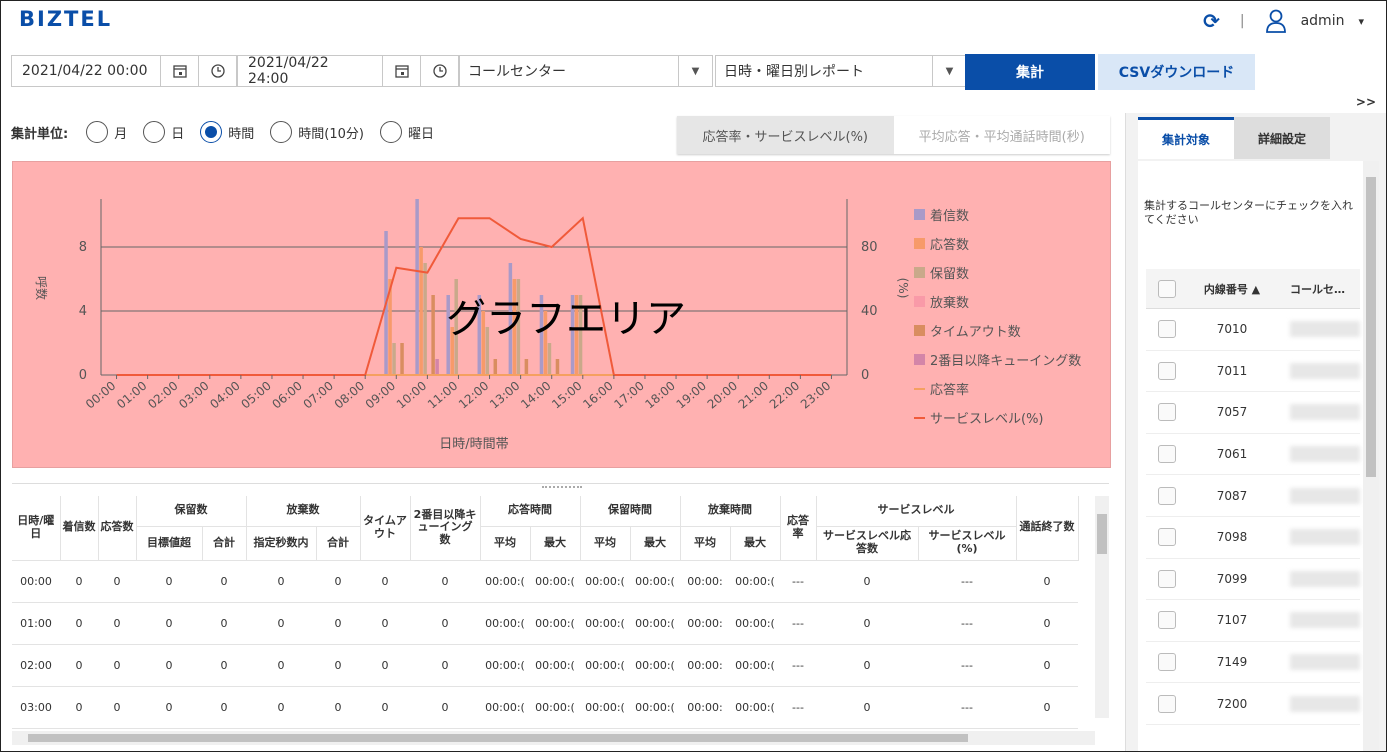 The height and width of the screenshot is (752, 1387). I want to click on extension-number: 7057, so click(1232, 412).